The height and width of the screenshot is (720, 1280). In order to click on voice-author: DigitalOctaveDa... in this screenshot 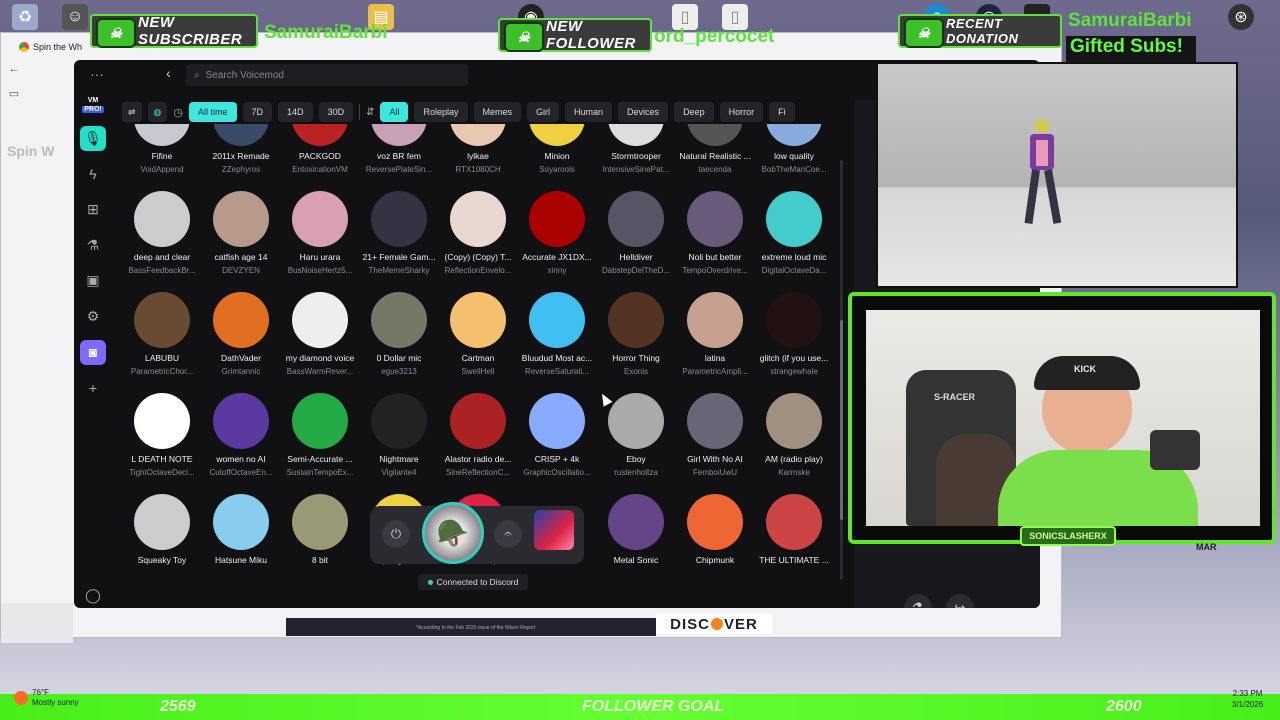, I will do `click(794, 270)`.